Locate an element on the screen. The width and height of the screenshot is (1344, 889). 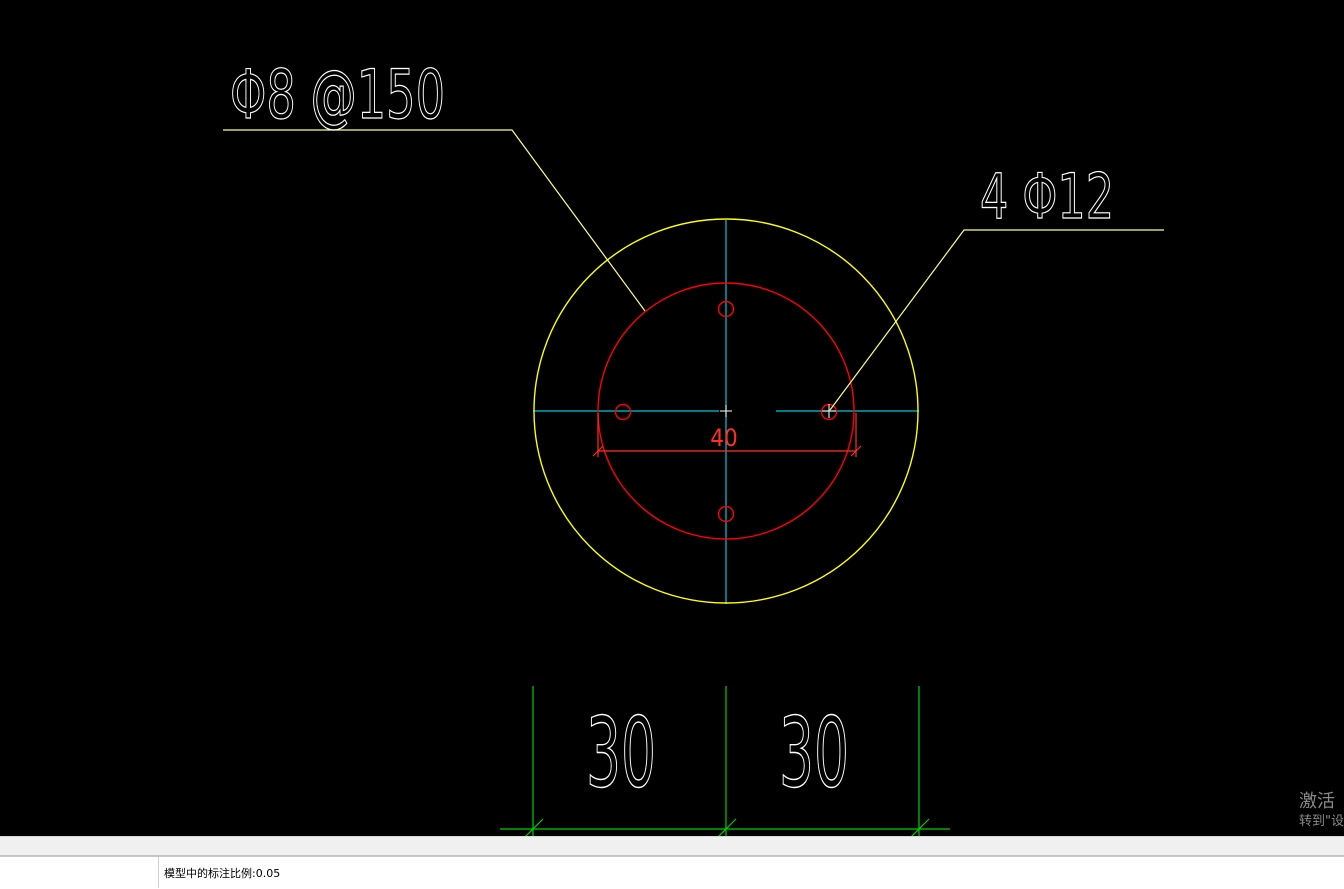
rebar-label: 4 Φ12 is located at coordinates (1046, 196).